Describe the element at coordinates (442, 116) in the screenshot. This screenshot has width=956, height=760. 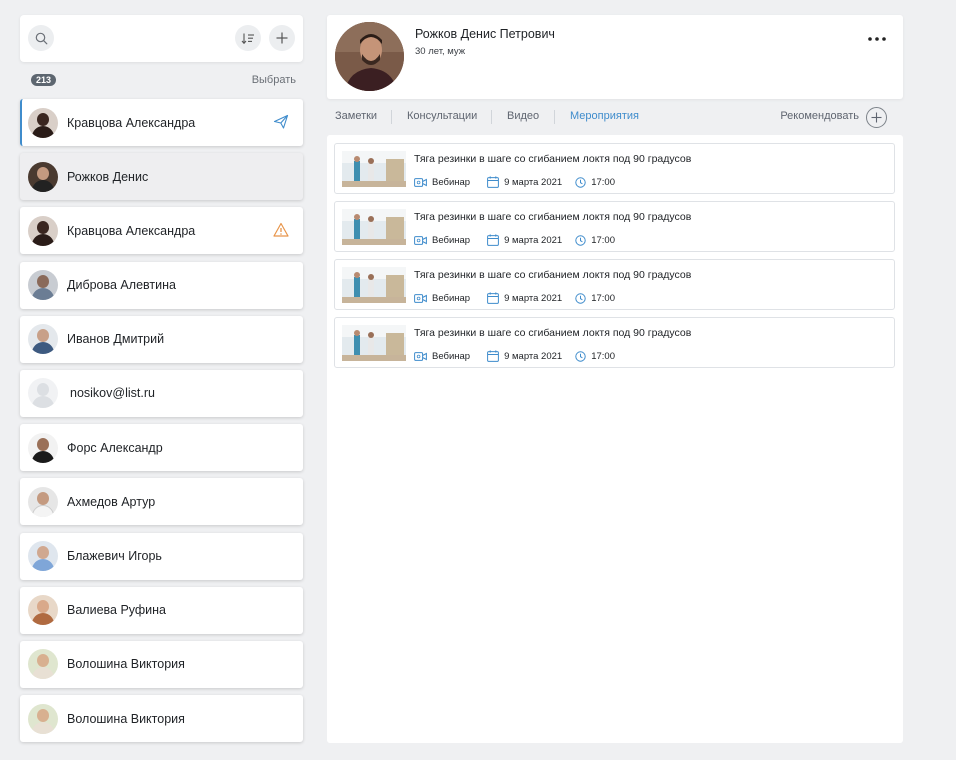
I see `tab-consultations: Консультации` at that location.